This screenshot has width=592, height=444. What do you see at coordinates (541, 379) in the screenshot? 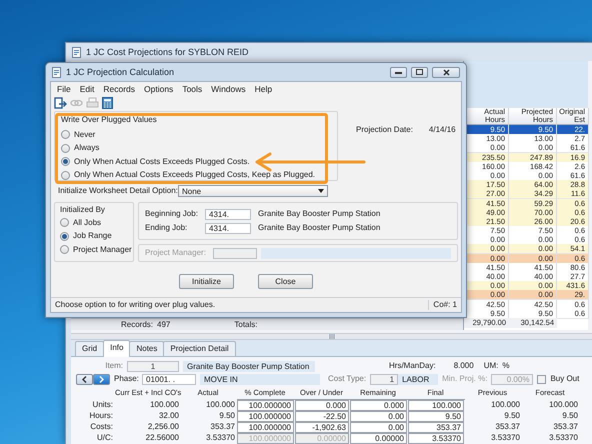
I see `checkbox` at bounding box center [541, 379].